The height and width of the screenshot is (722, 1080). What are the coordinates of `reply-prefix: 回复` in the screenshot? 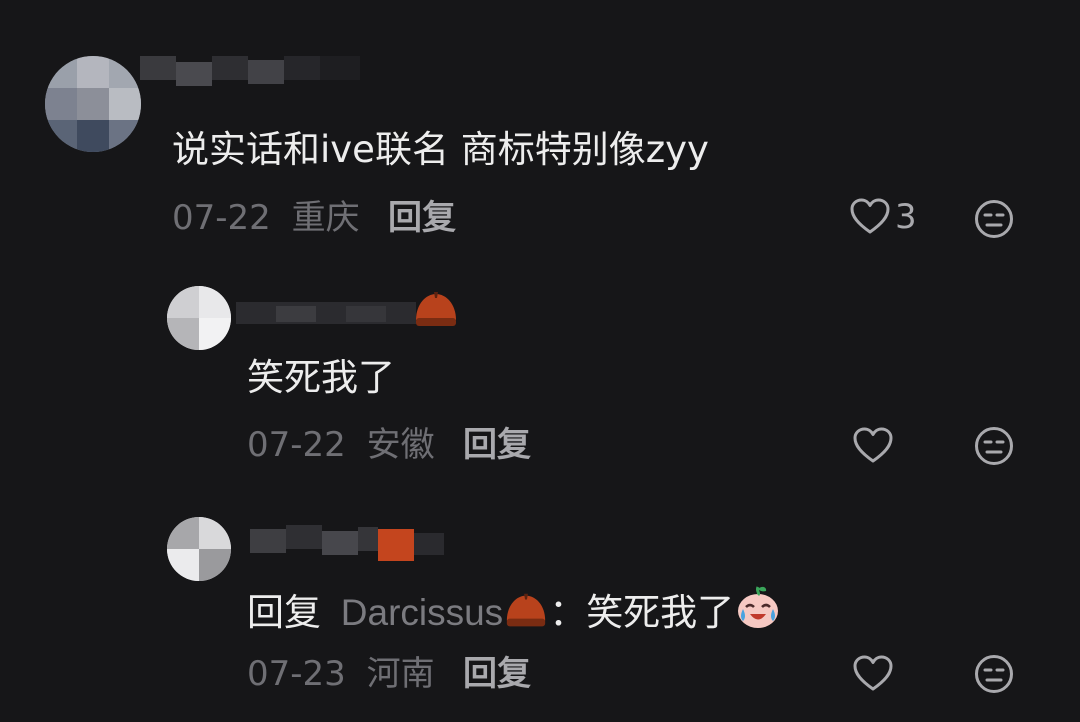 It's located at (284, 612).